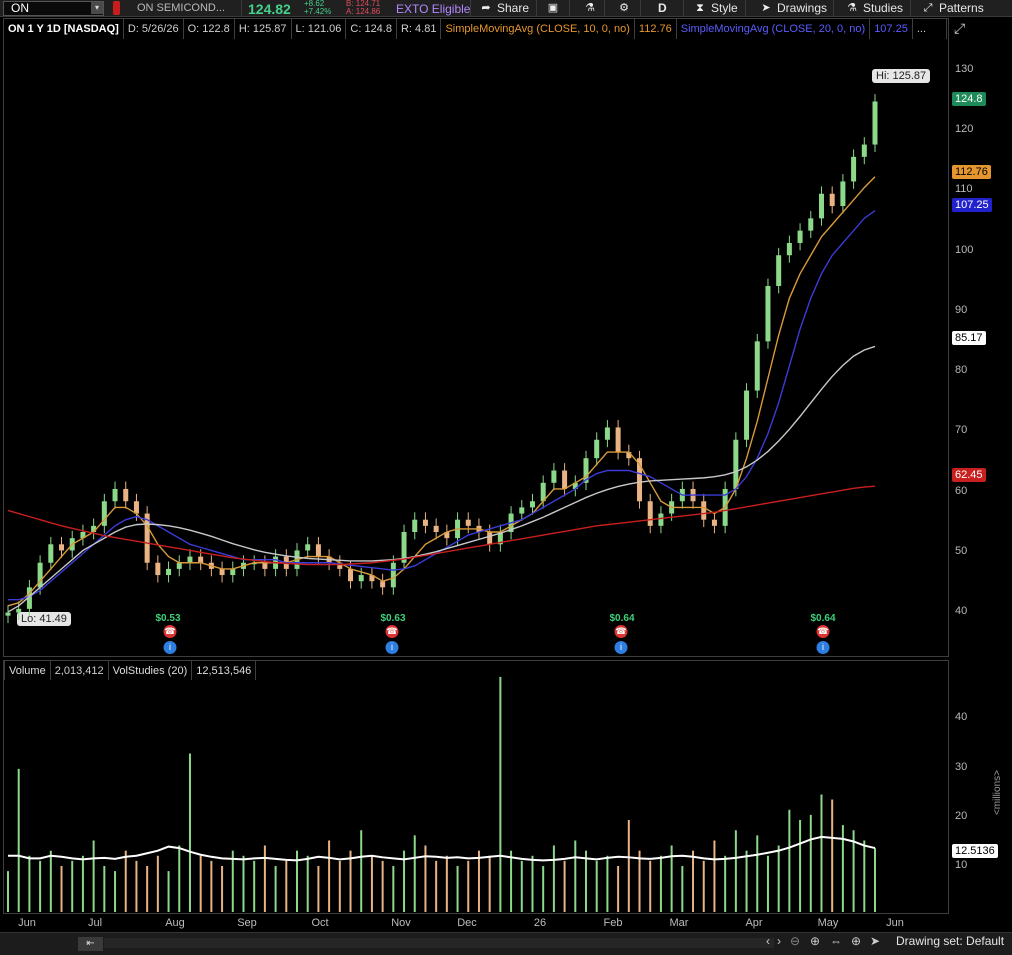  I want to click on zoom-out-icon: ⊖, so click(795, 941).